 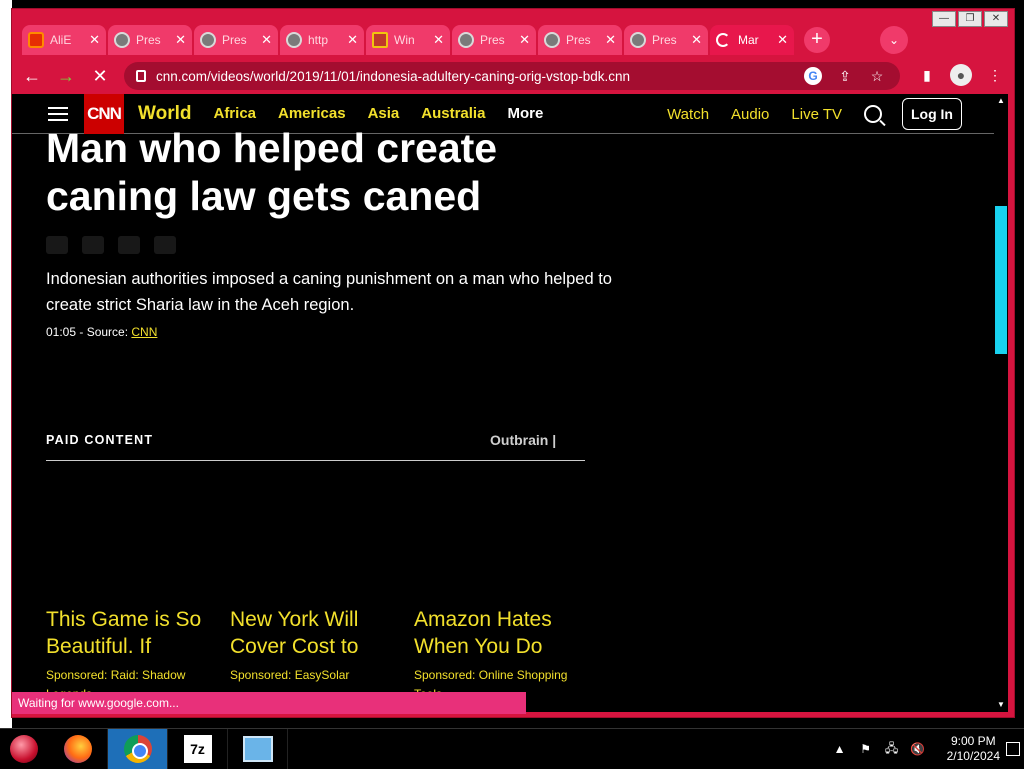 I want to click on nav-link-americas: Americas, so click(x=312, y=113).